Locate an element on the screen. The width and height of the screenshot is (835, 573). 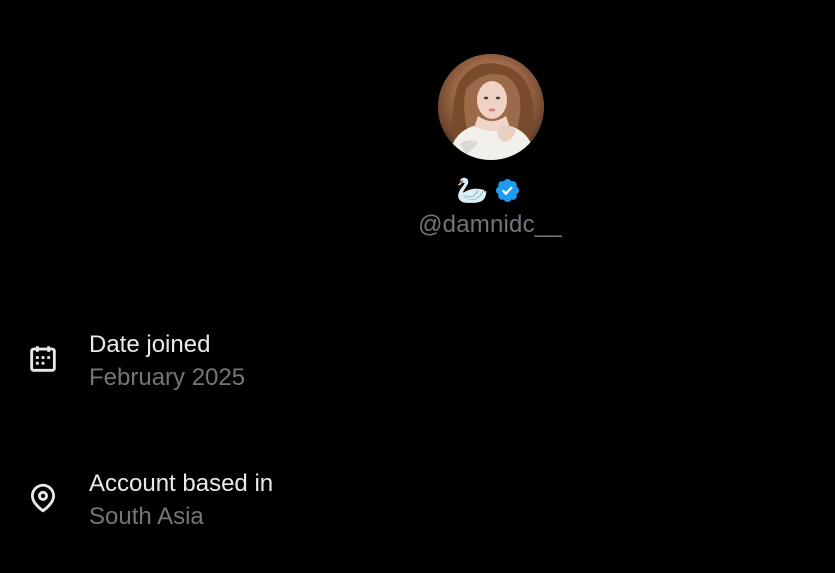
verified-badge-icon is located at coordinates (507, 190).